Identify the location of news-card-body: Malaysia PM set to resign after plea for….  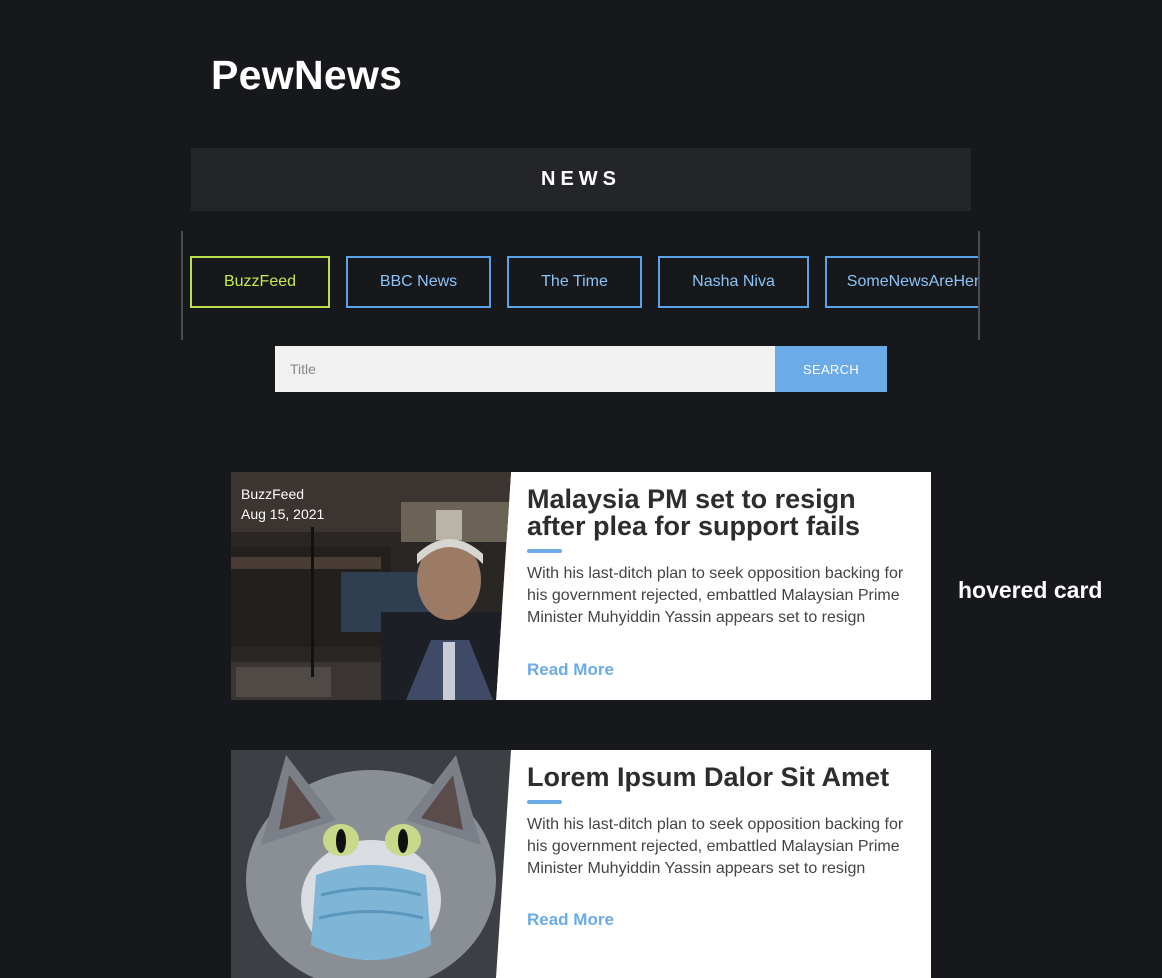
(722, 557).